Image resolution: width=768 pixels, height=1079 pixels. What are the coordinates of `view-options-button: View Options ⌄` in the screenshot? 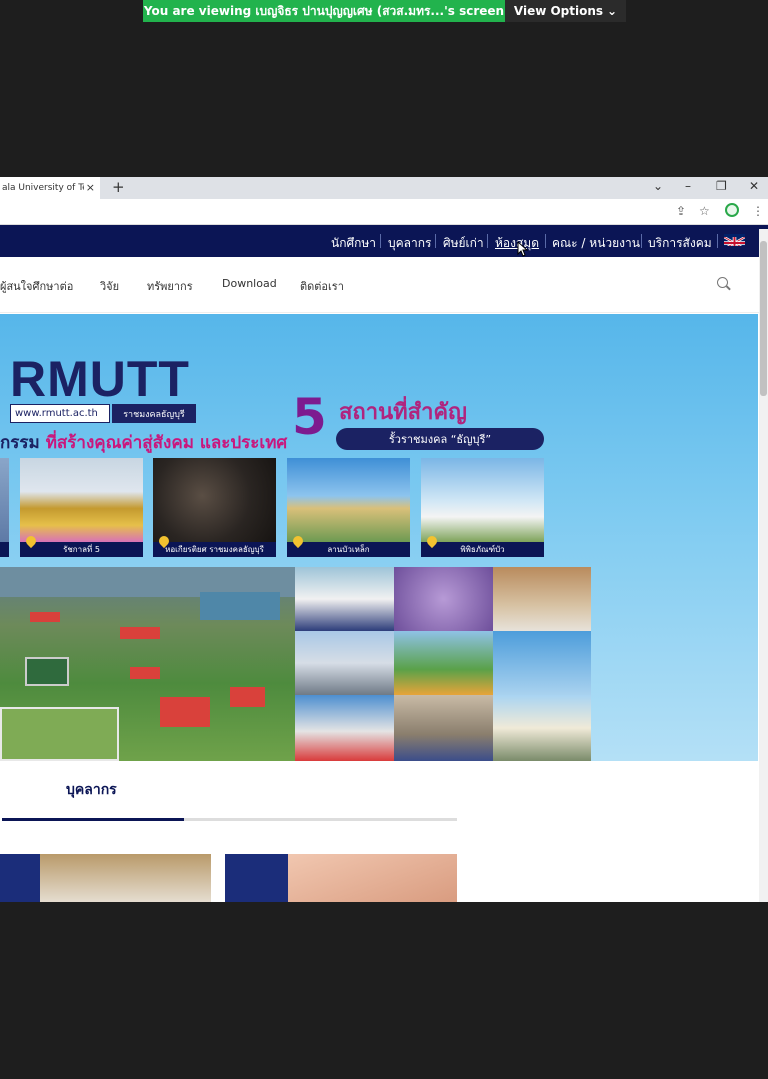 It's located at (565, 11).